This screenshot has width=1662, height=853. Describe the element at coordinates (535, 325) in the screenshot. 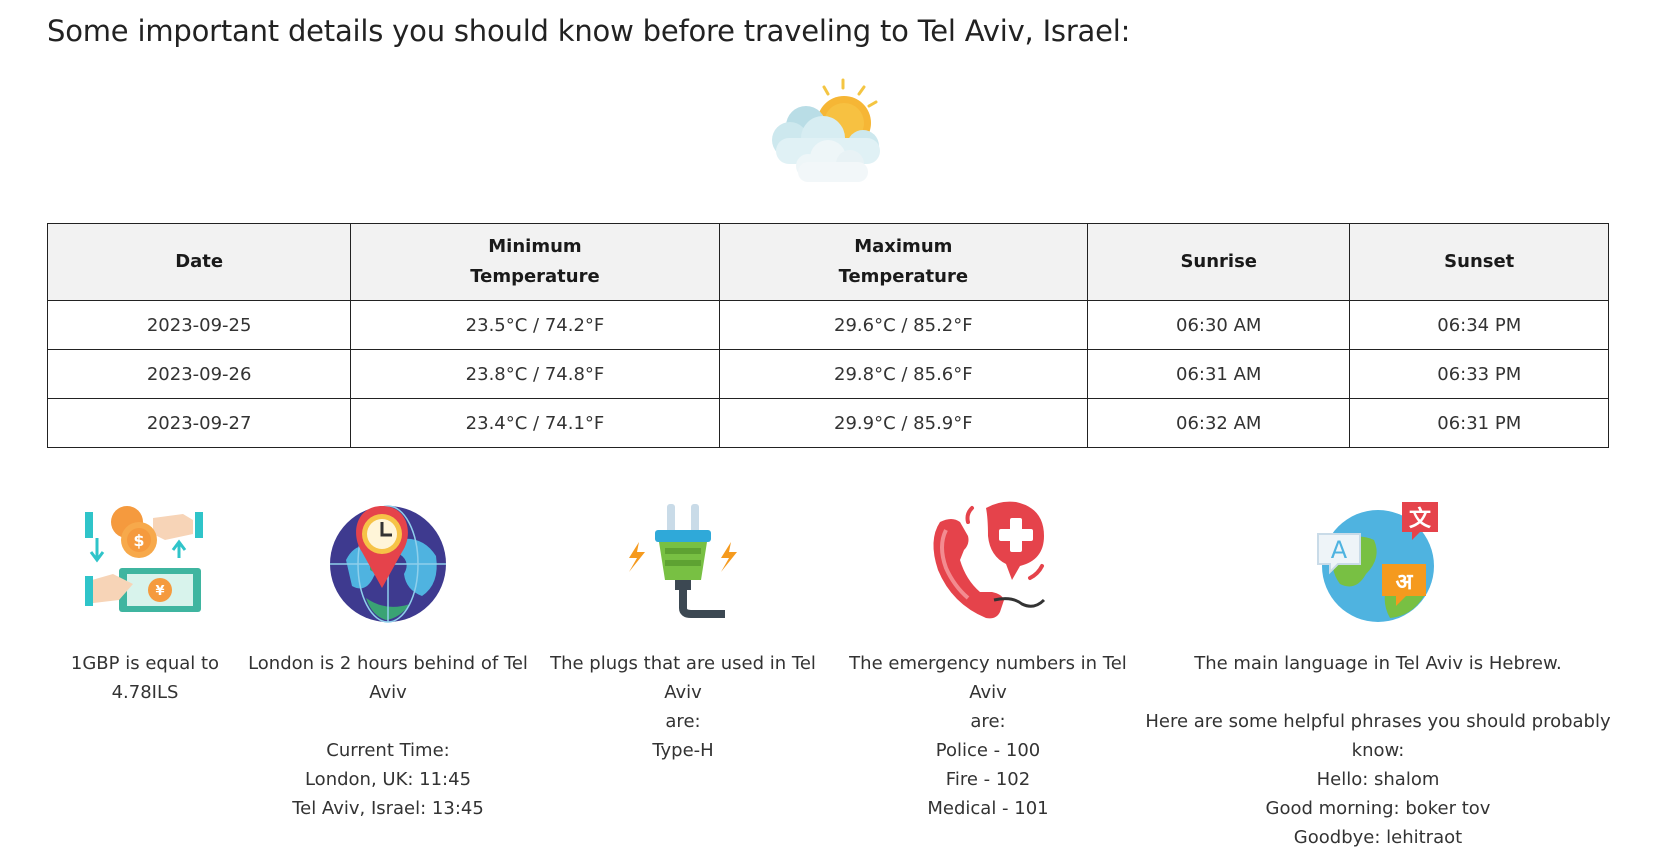

I see `cell-min-temp: 23.5°C / 74.2°F` at that location.